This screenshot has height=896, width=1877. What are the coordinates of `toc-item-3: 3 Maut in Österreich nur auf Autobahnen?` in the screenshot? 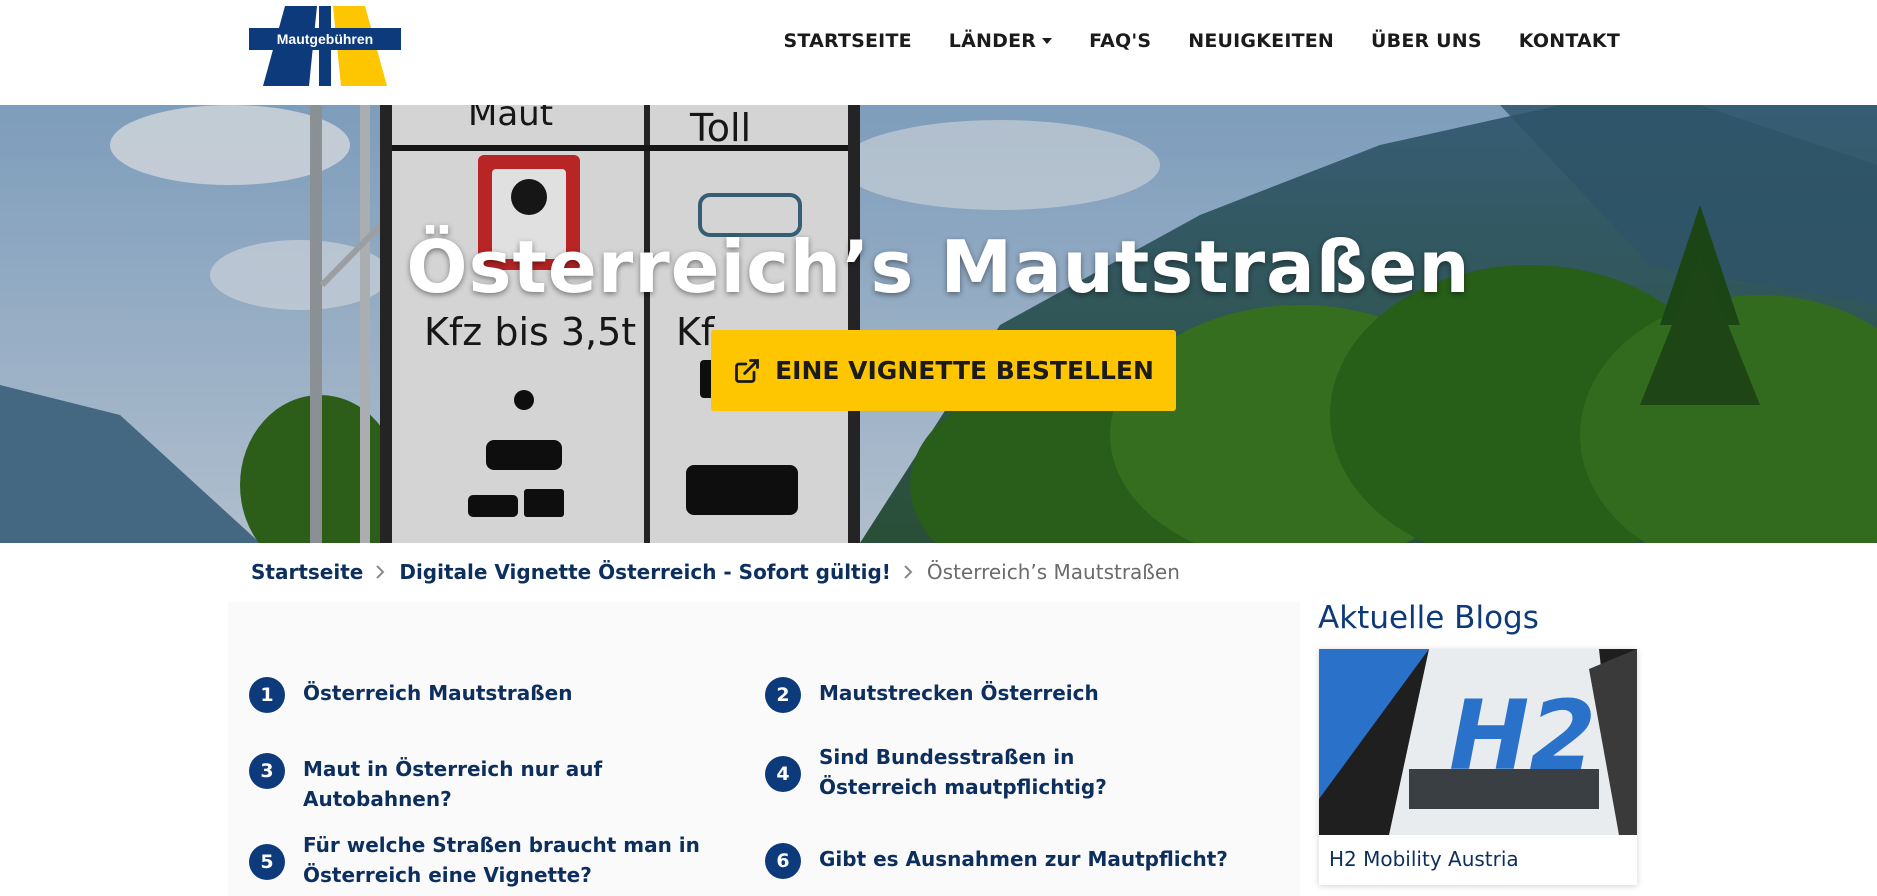 It's located at (499, 783).